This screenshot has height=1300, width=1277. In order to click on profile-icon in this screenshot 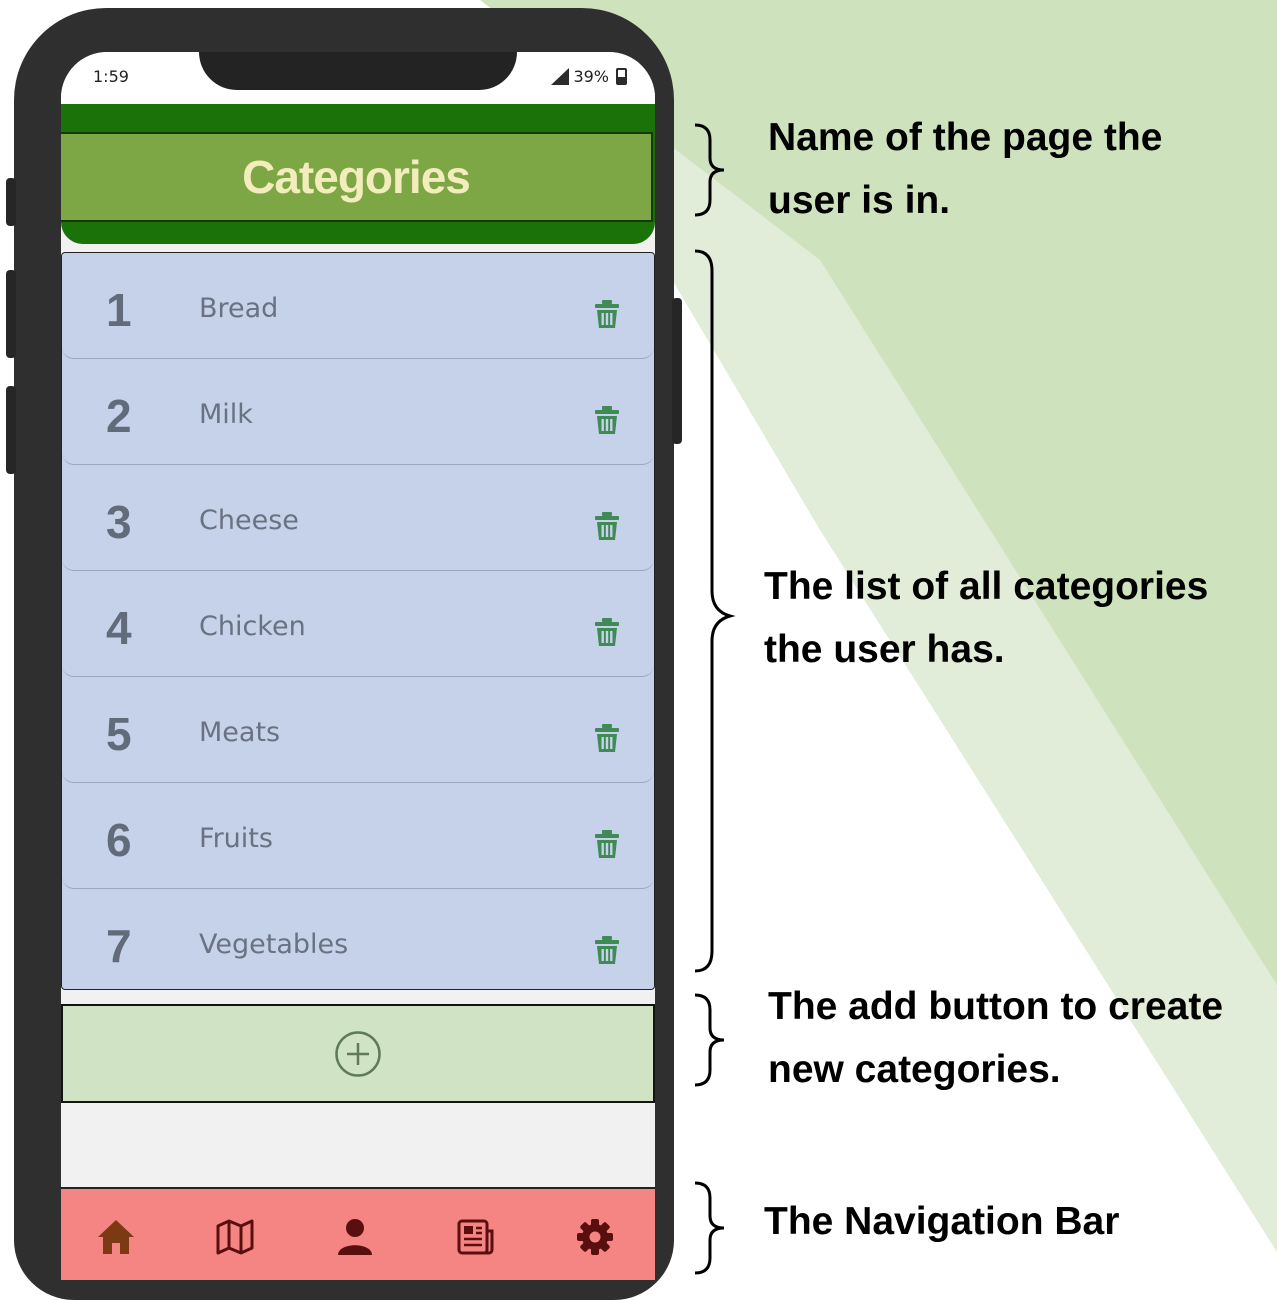, I will do `click(355, 1237)`.